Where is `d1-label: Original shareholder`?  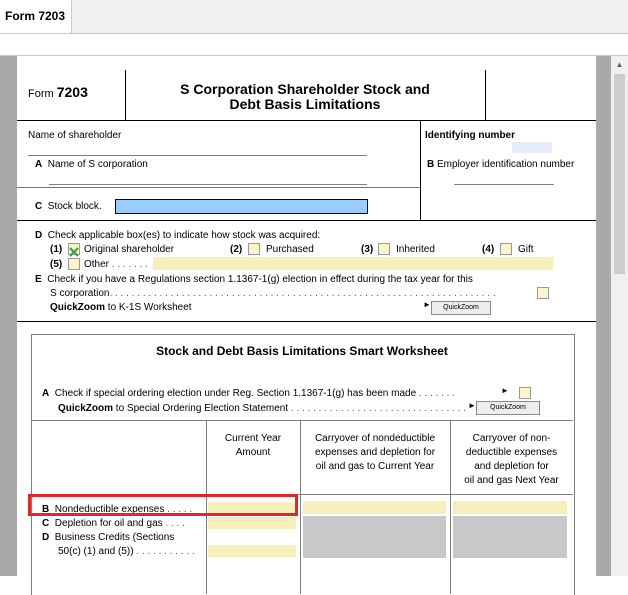
d1-label: Original shareholder is located at coordinates (129, 249).